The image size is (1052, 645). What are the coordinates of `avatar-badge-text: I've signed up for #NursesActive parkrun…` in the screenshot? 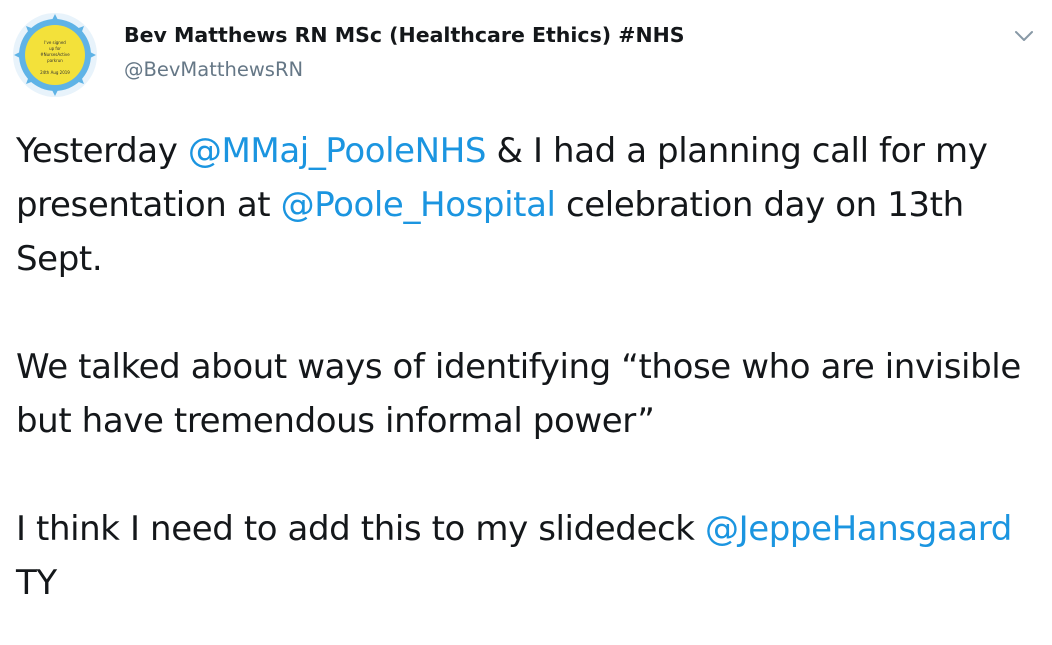 It's located at (55, 58).